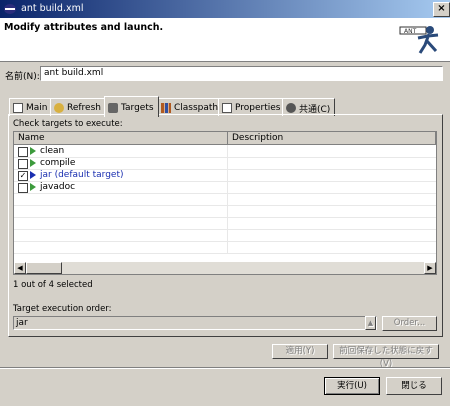 This screenshot has width=450, height=406. What do you see at coordinates (386, 356) in the screenshot?
I see `revert-button: 前回保存した状態に戻す(V)` at bounding box center [386, 356].